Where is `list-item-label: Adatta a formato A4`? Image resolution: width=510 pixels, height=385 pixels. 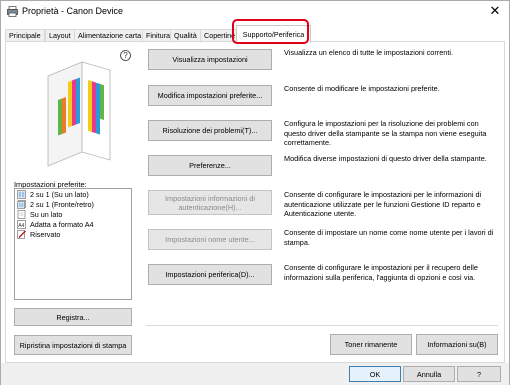
list-item-label: Adatta a formato A4 is located at coordinates (62, 224).